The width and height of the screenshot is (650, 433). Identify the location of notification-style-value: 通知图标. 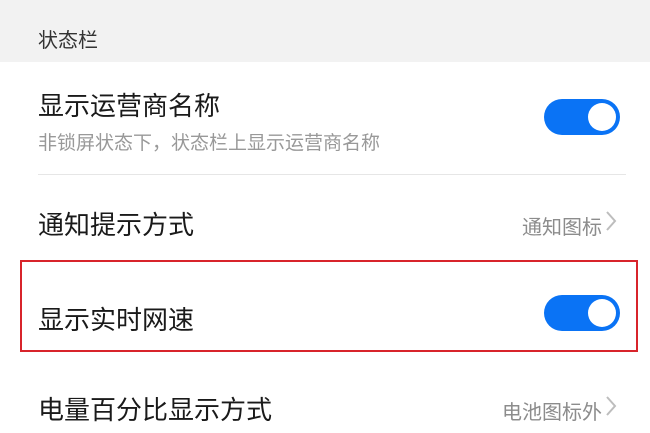
(562, 227).